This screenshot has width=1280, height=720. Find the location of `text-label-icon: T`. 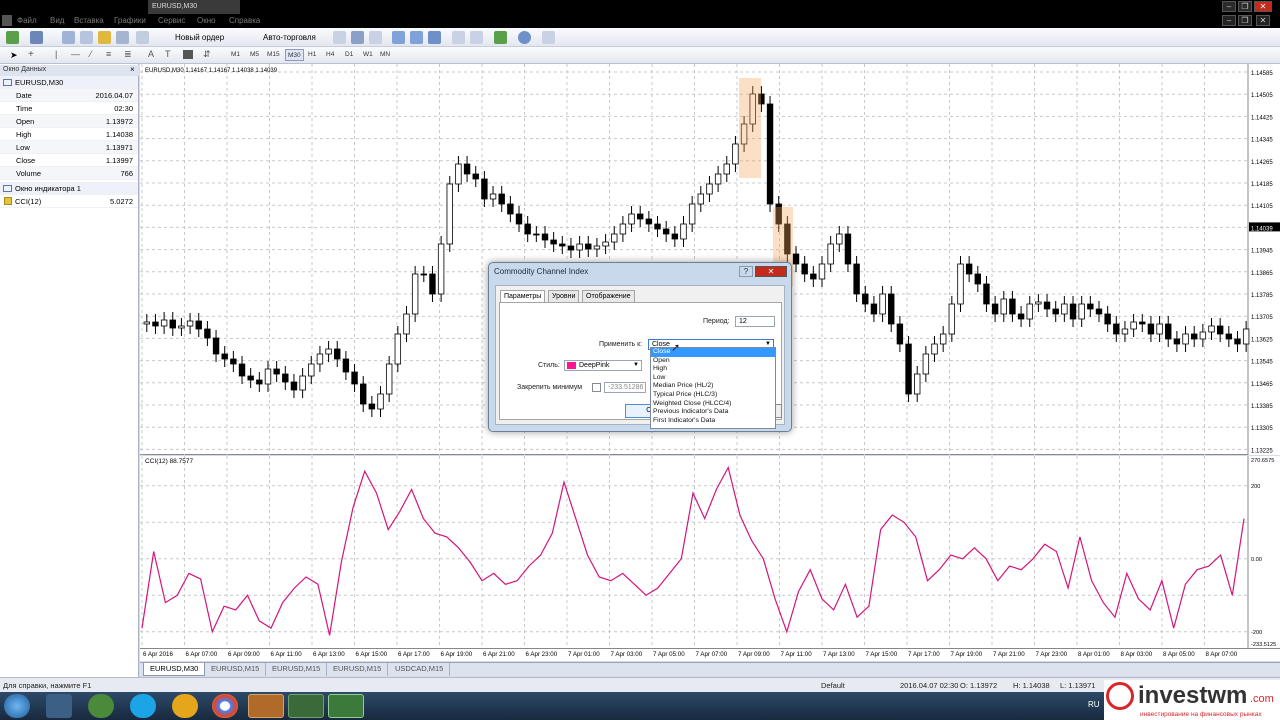

text-label-icon: T is located at coordinates (168, 54).